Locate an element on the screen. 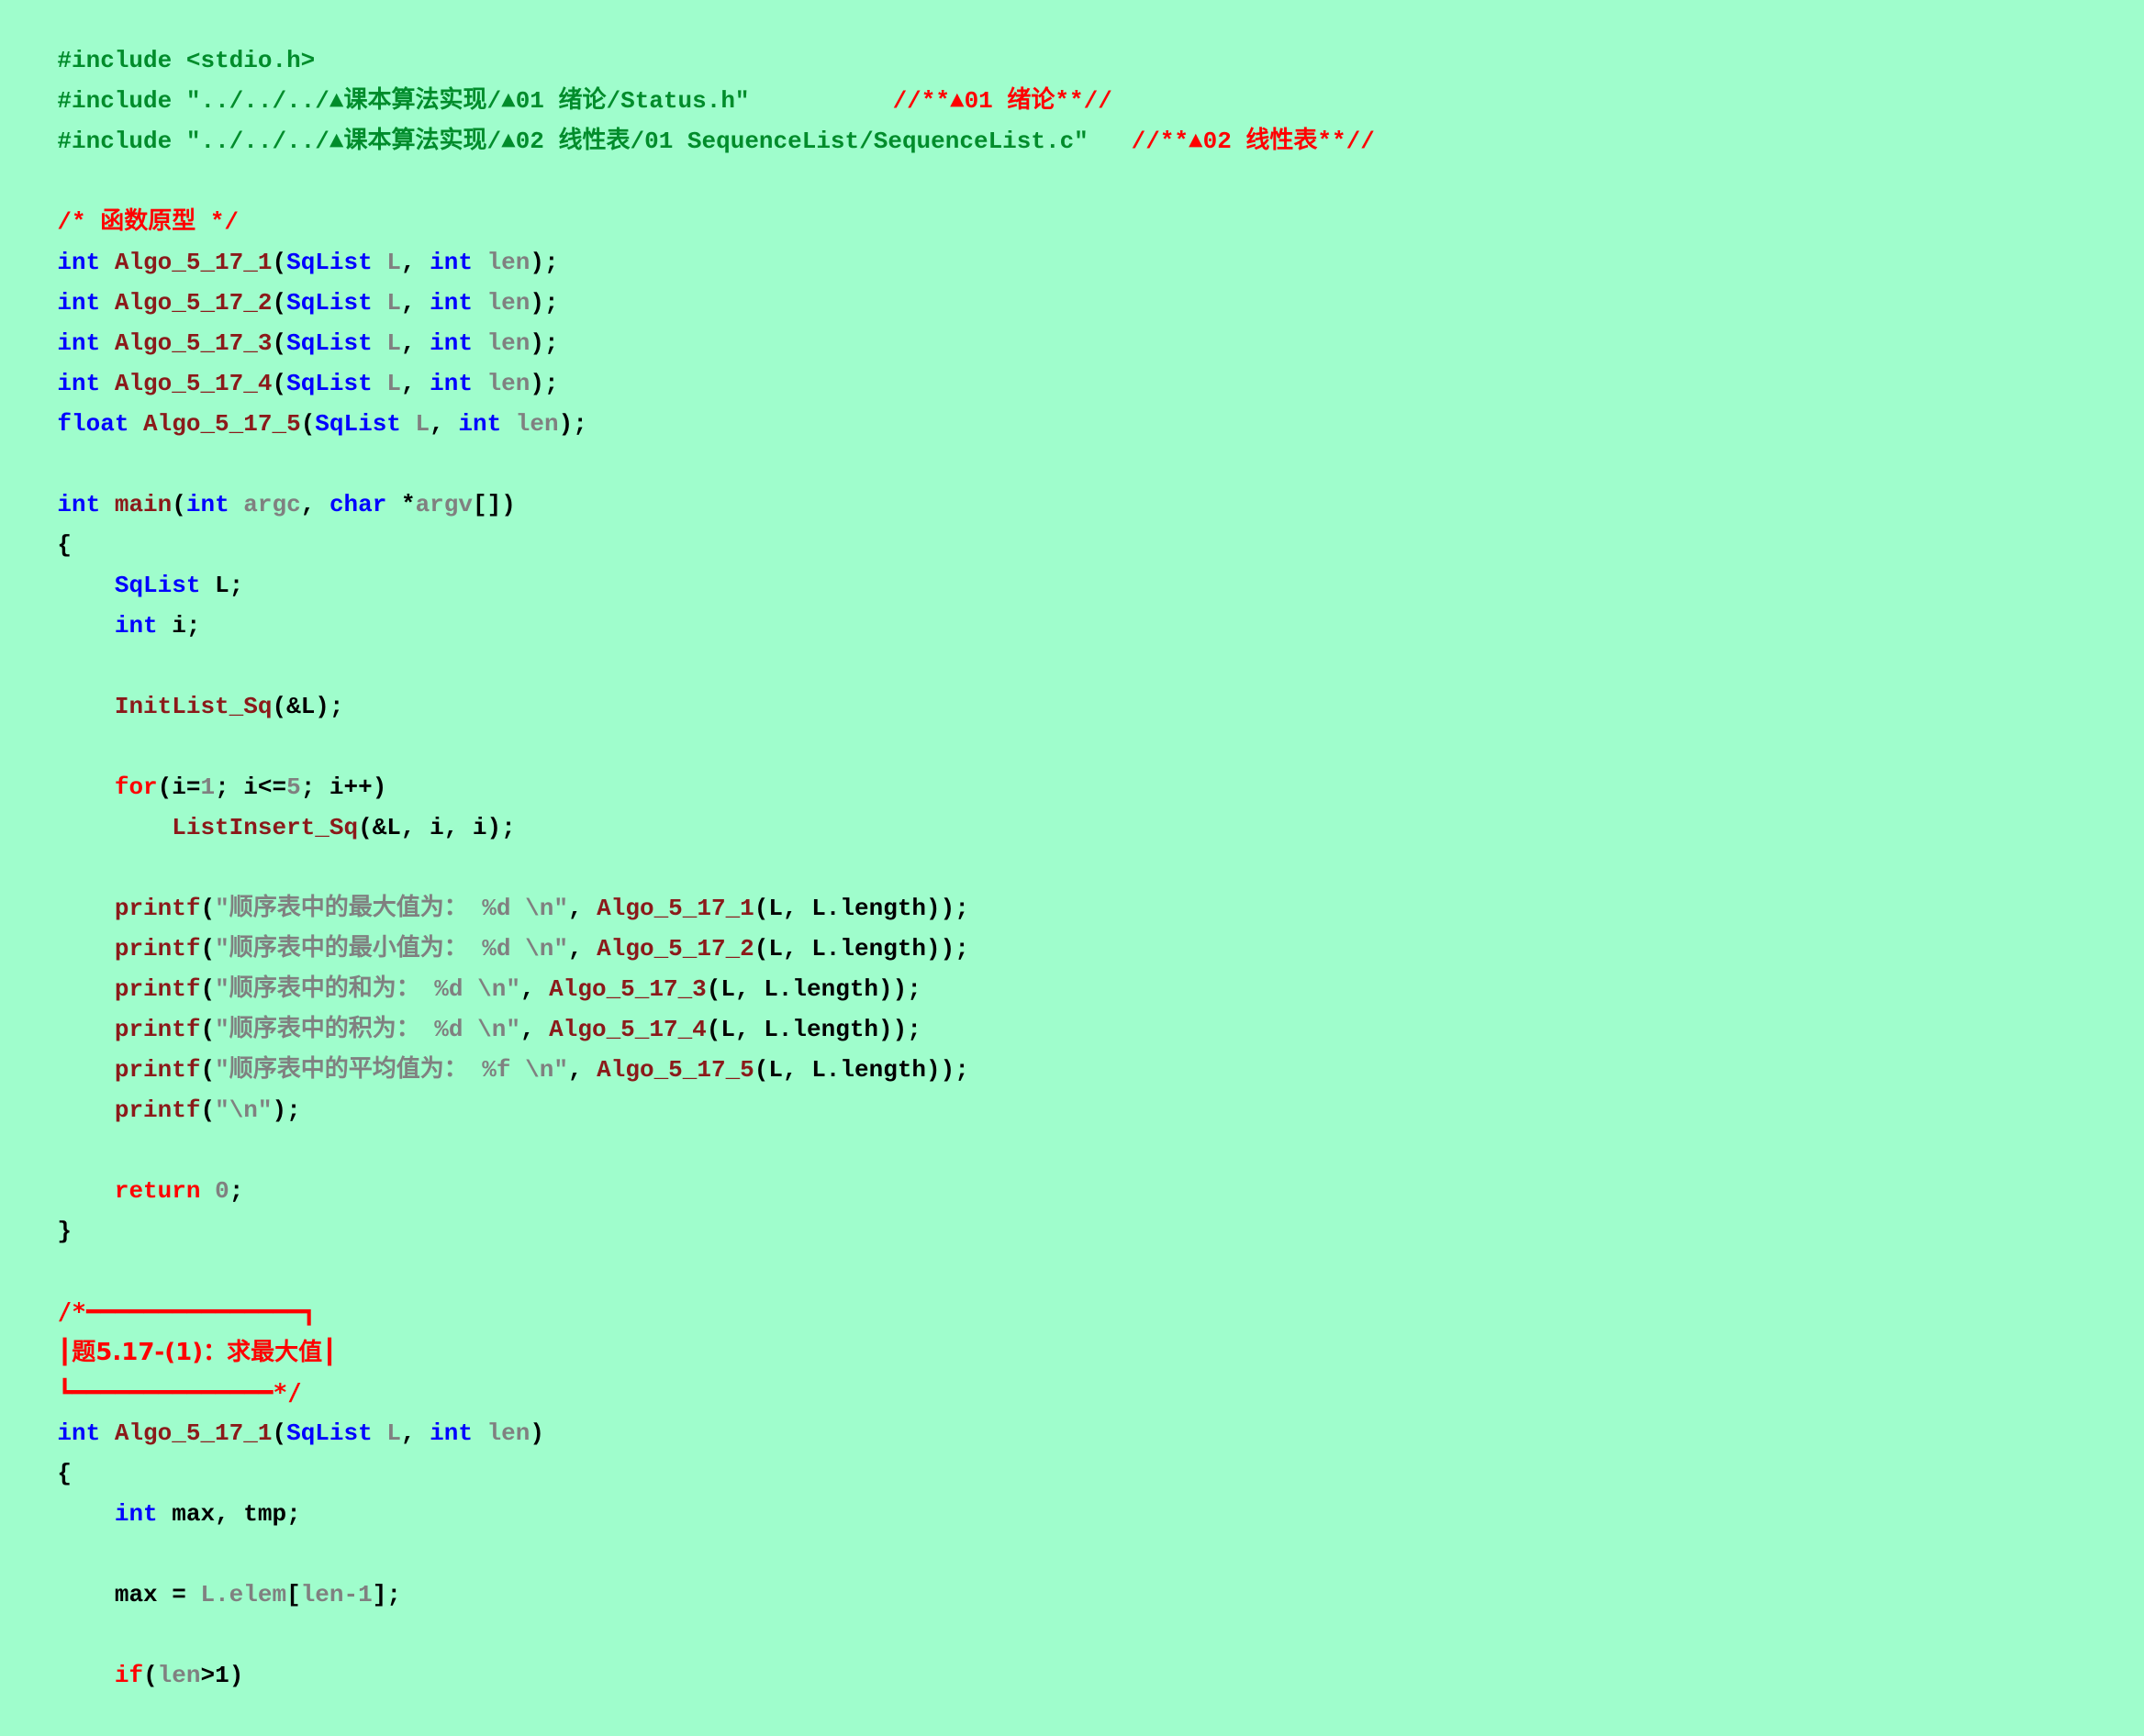  return-keyword: return is located at coordinates (157, 1191).